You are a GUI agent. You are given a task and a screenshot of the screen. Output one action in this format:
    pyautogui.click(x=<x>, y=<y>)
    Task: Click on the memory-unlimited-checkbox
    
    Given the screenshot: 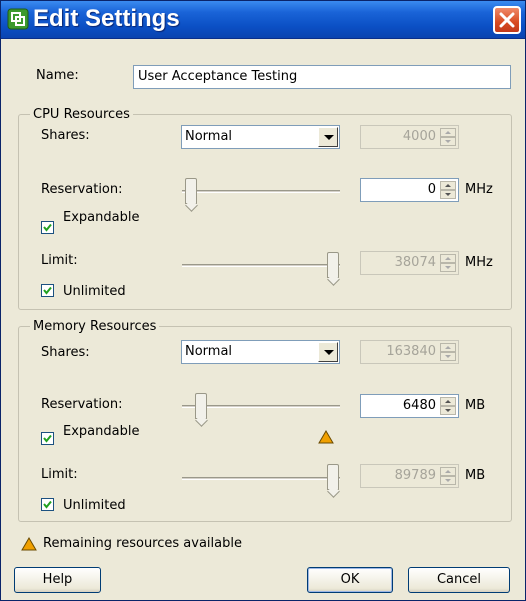 What is the action you would take?
    pyautogui.click(x=47, y=504)
    